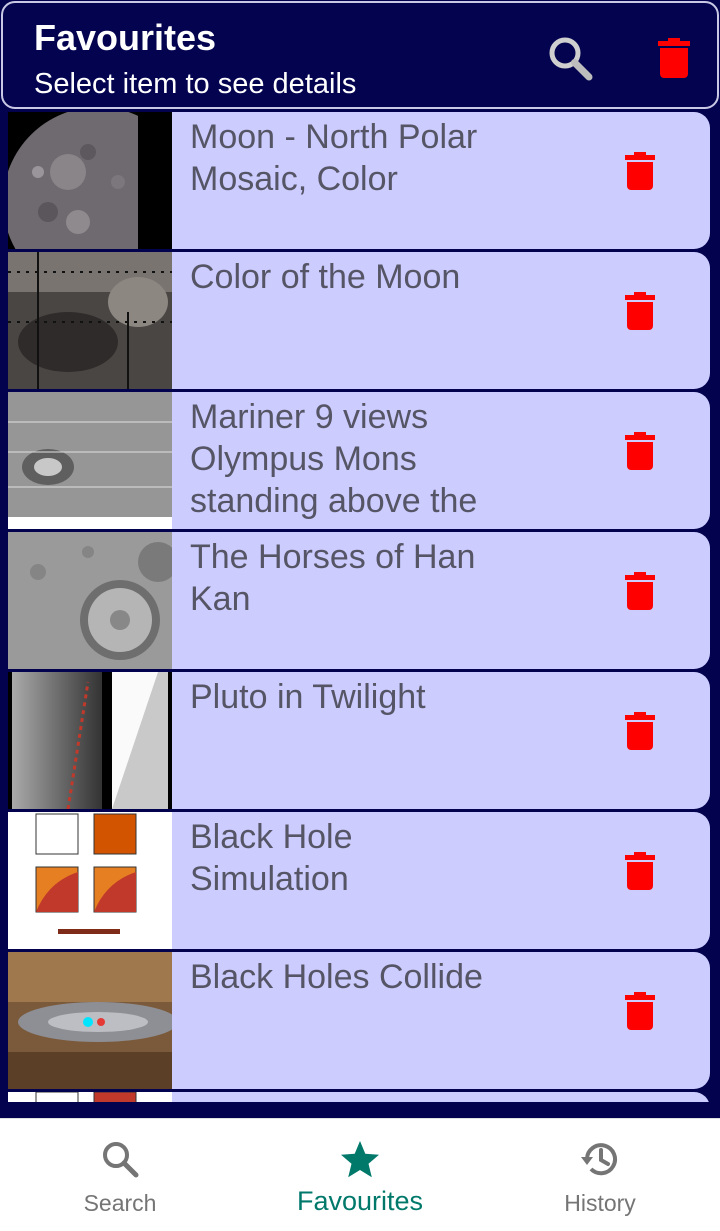 The width and height of the screenshot is (720, 1231). I want to click on delete-all-trash-icon, so click(674, 58).